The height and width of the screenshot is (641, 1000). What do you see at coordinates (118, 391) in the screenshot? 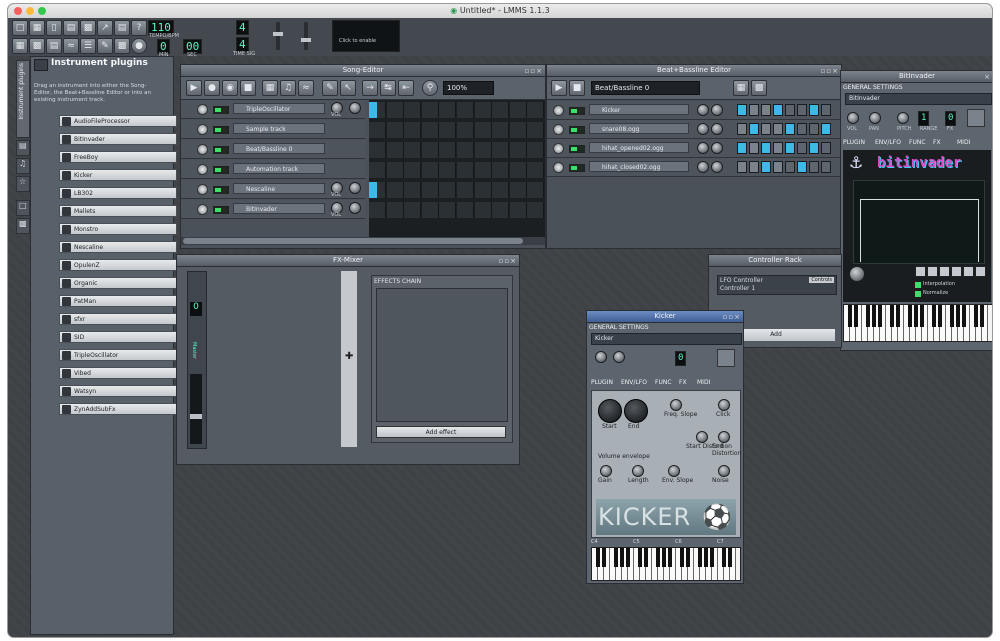
I see `plugin-item: Watsyn` at bounding box center [118, 391].